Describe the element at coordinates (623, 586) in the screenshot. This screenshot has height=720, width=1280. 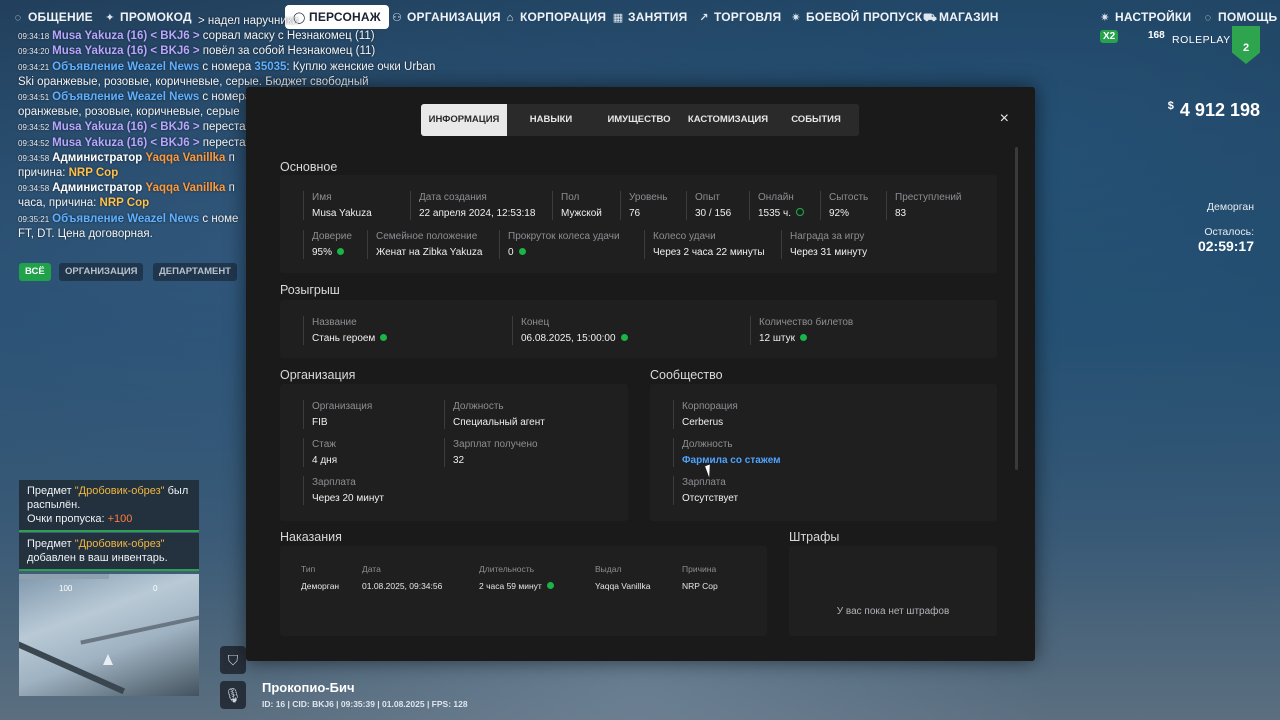
I see `table-cell: Yaqqa Vanillka` at that location.